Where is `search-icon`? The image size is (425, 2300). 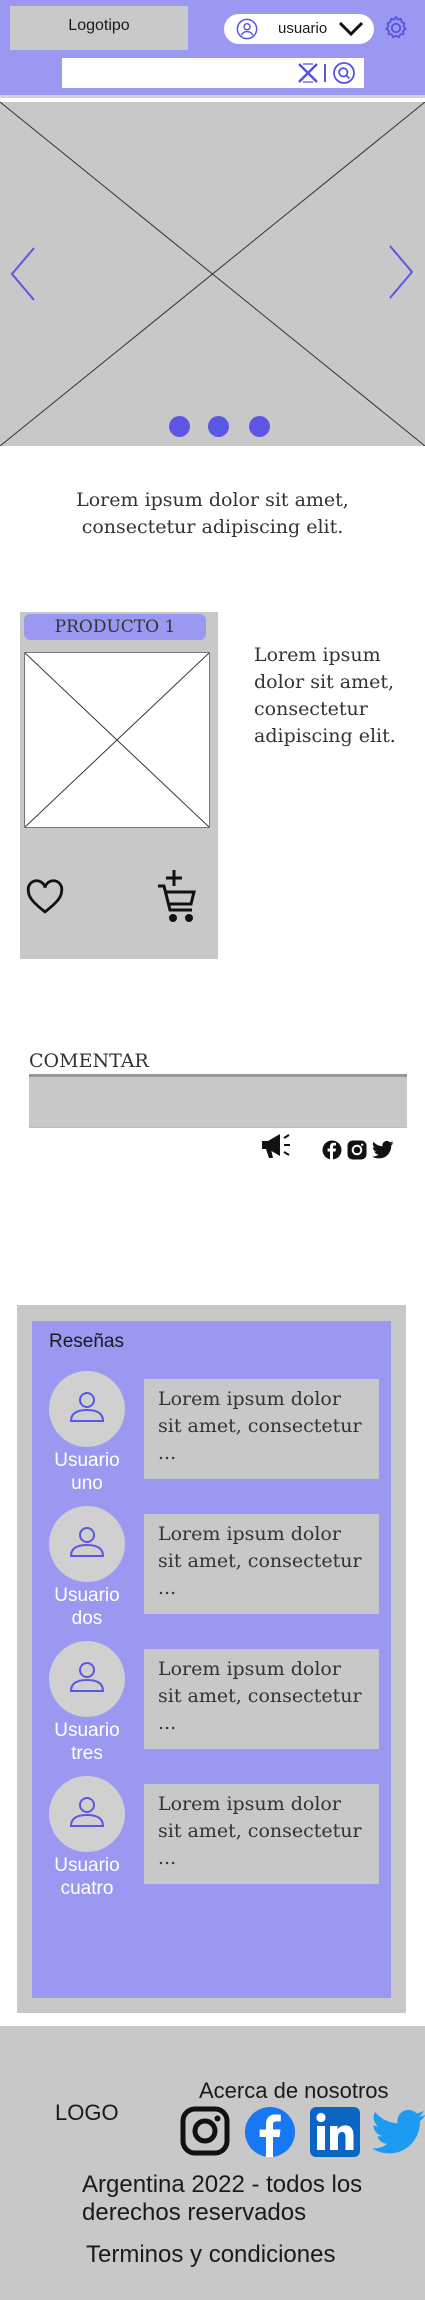 search-icon is located at coordinates (344, 73).